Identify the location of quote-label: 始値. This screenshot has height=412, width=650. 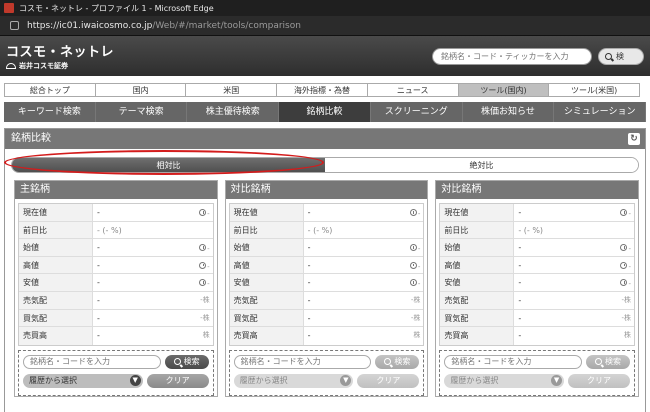
(477, 247).